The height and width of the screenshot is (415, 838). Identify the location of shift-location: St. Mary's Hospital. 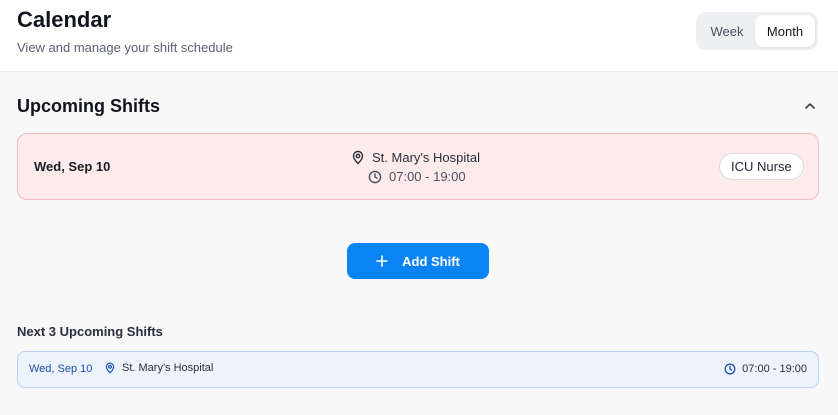
(415, 157).